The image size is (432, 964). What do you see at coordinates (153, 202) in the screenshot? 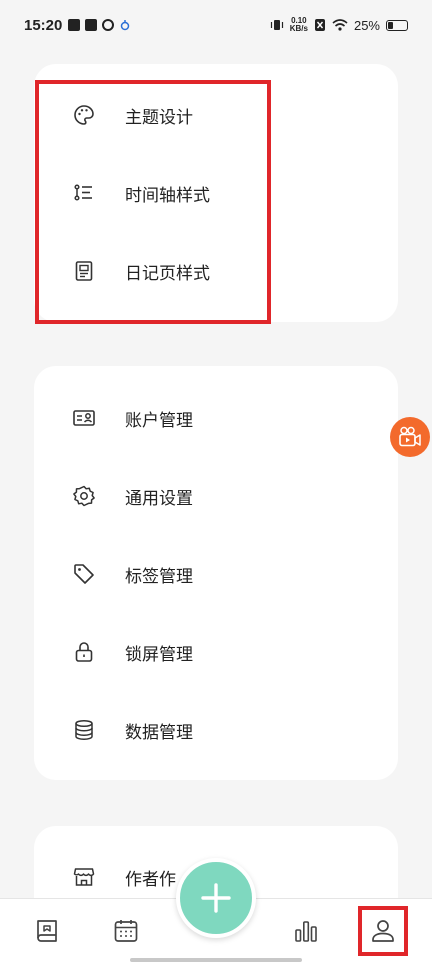
I see `highlight-annotation-box` at bounding box center [153, 202].